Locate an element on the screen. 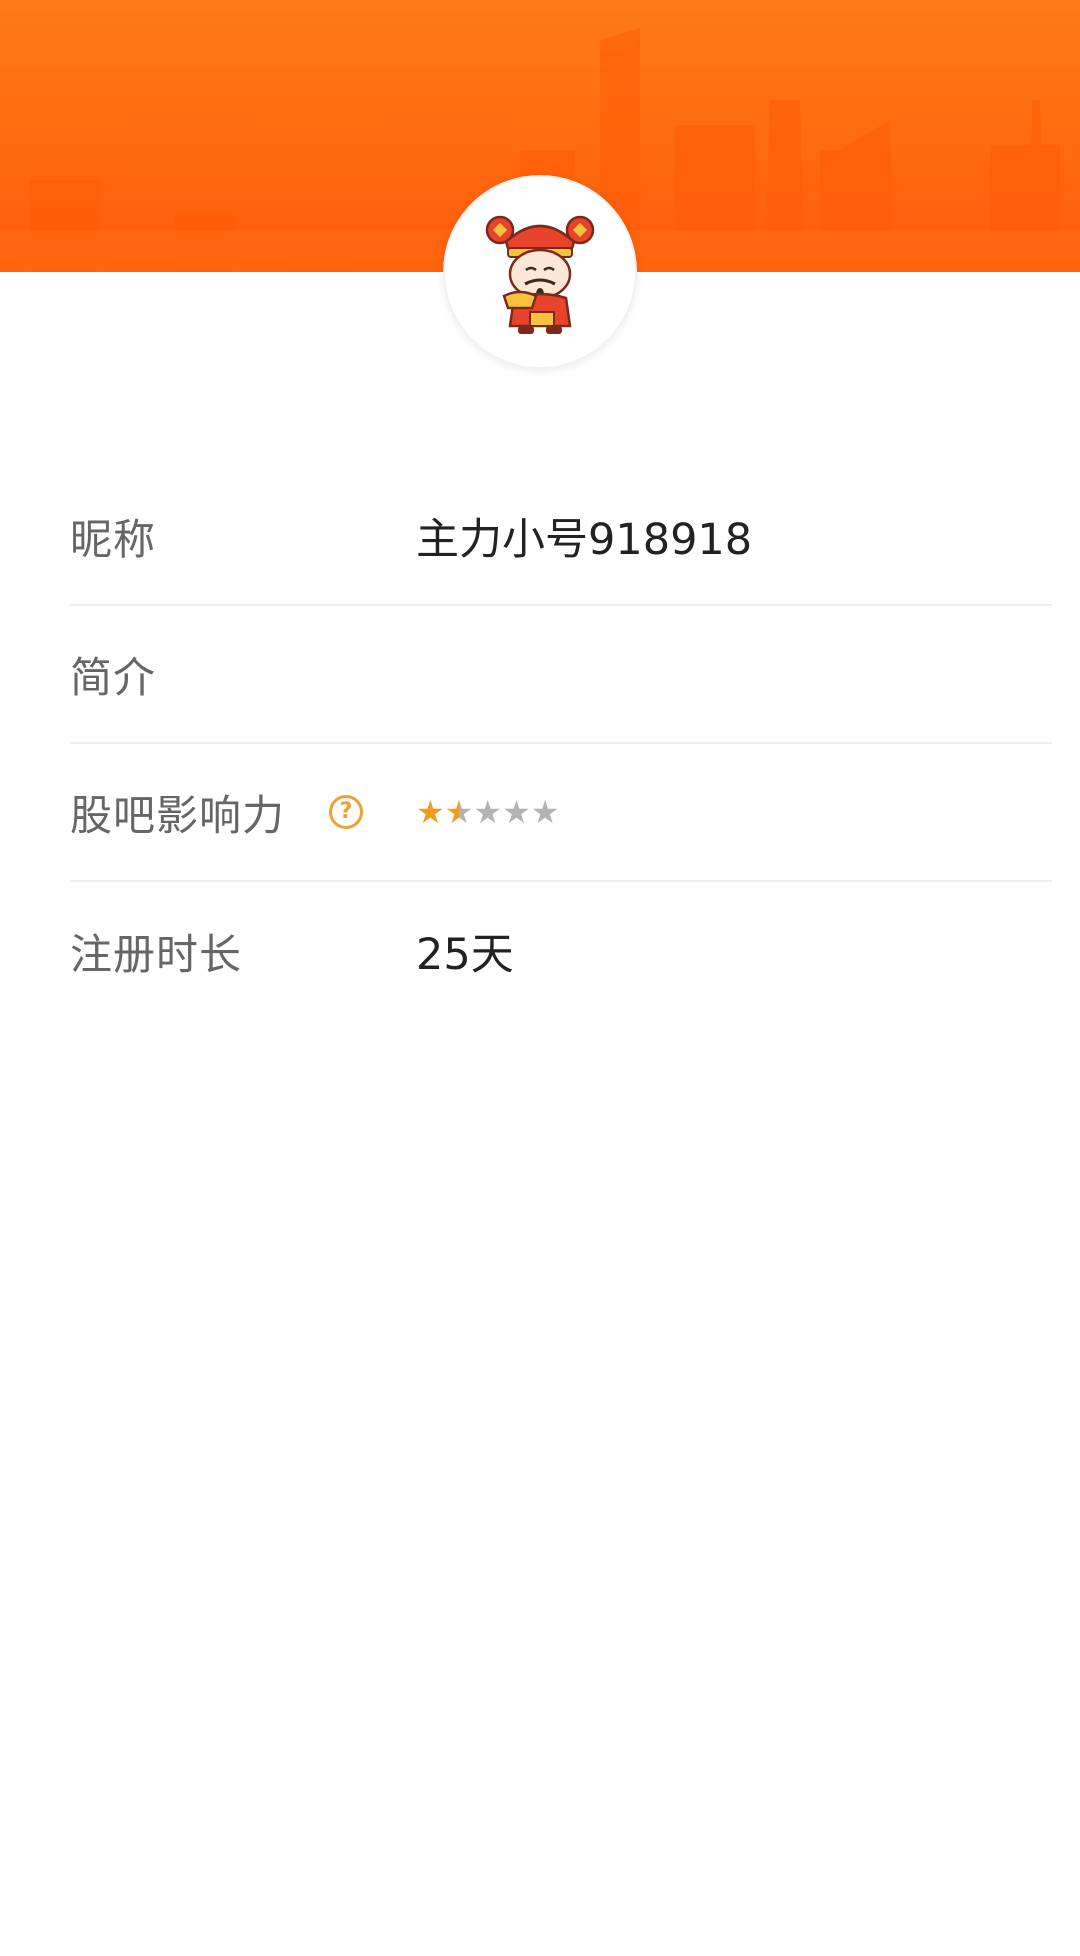 The width and height of the screenshot is (1080, 1956). nickname-label: 昵称 is located at coordinates (113, 539).